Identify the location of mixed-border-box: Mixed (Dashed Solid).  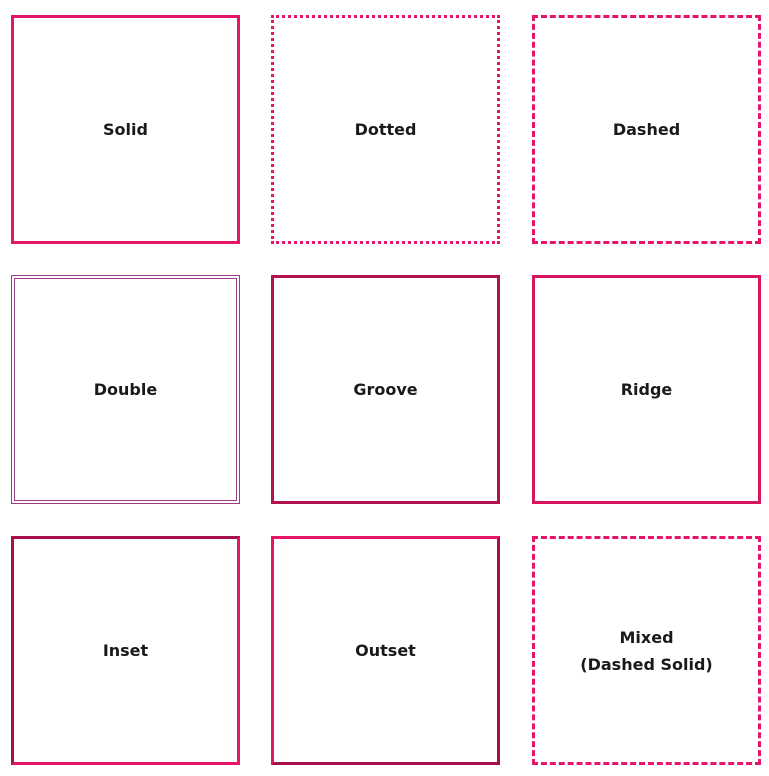
(646, 650).